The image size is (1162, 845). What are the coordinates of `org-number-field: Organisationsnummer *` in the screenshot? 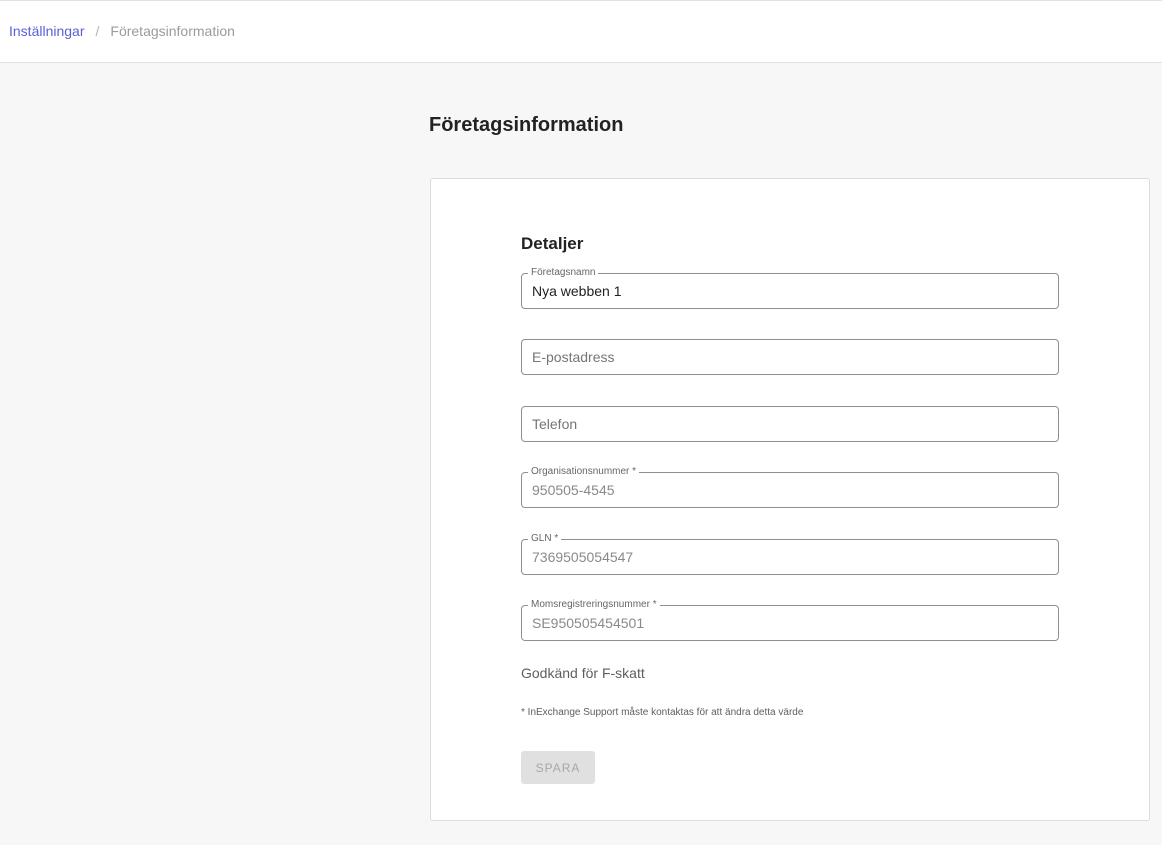 It's located at (790, 487).